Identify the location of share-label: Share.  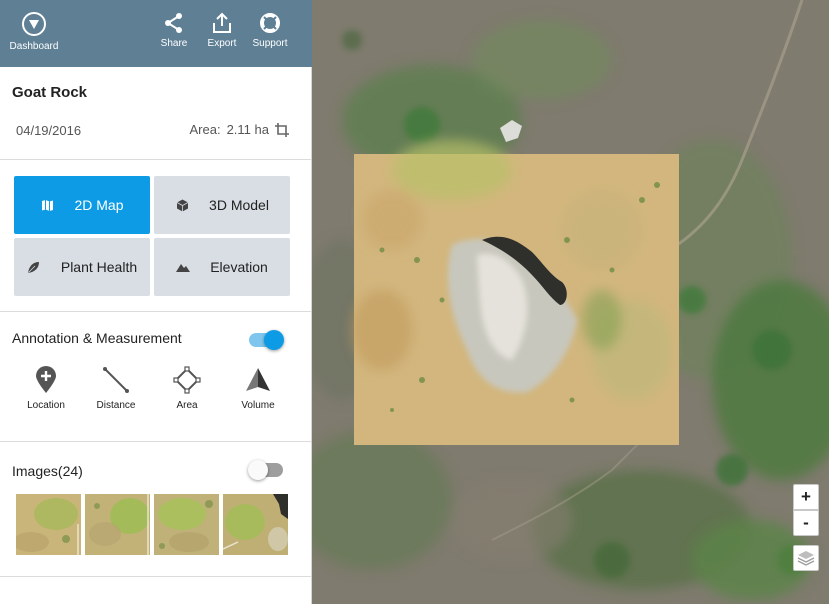
(174, 43).